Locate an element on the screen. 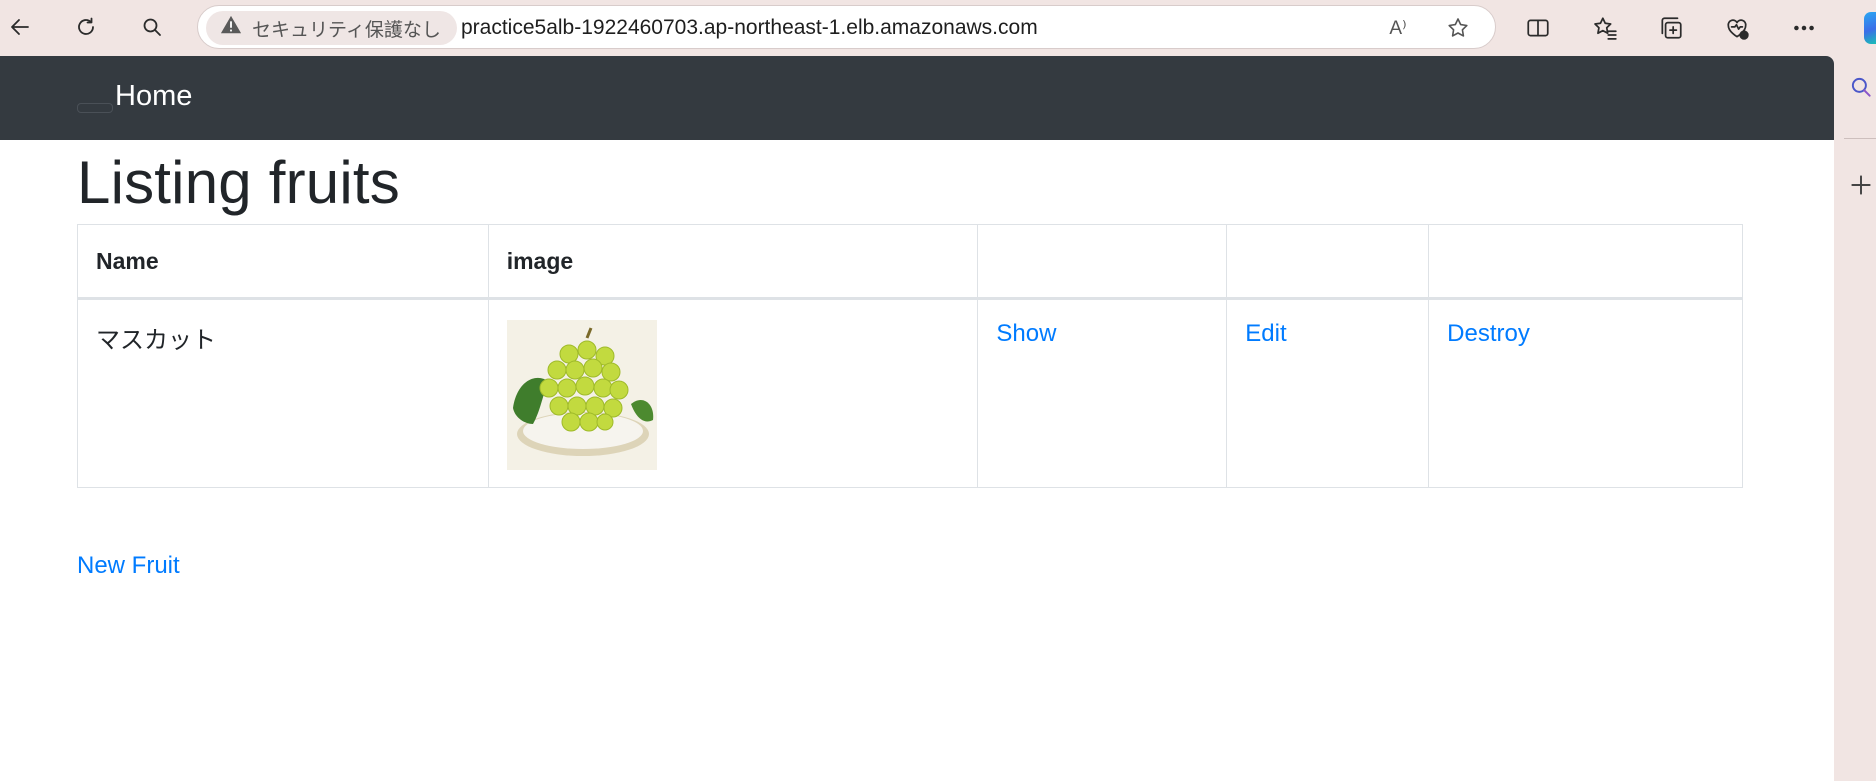 Image resolution: width=1876 pixels, height=781 pixels. column-header-image: image is located at coordinates (733, 262).